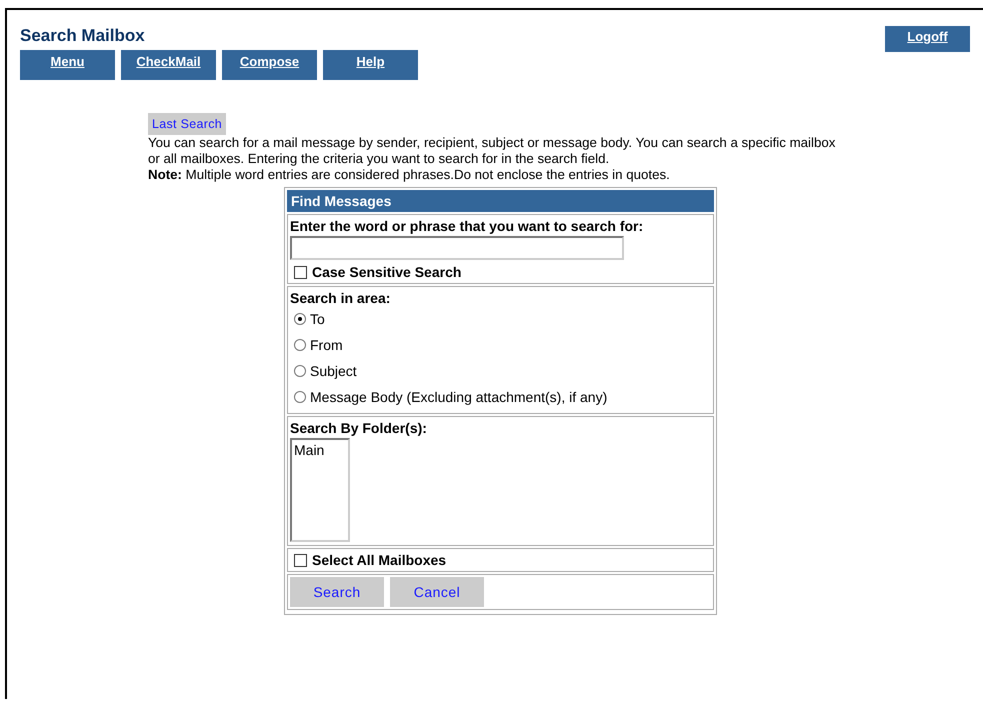 This screenshot has width=983, height=701. I want to click on radio-label: Subject, so click(333, 371).